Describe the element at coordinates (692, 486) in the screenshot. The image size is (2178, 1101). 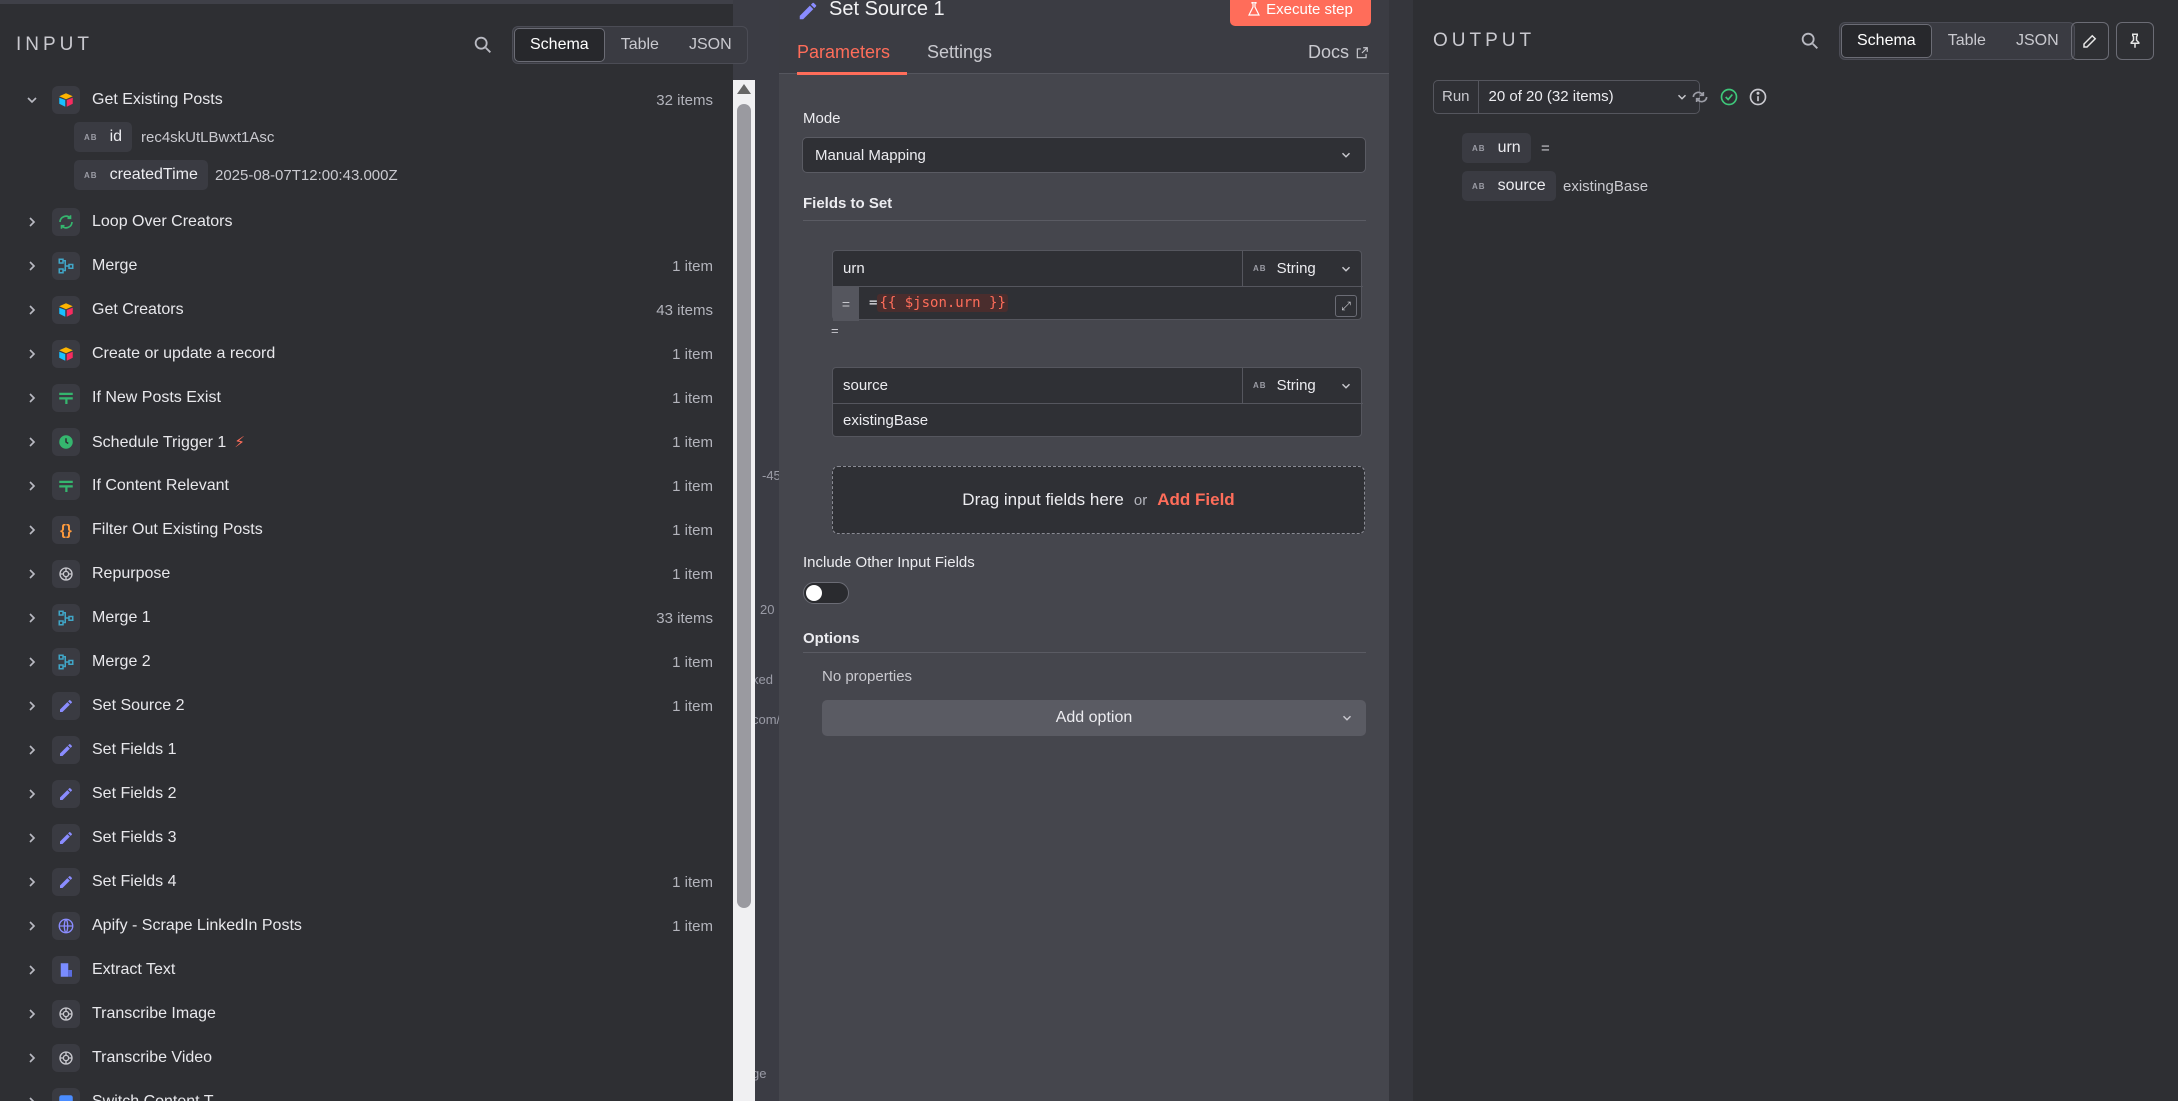
I see `schema-node-count: 1 item` at that location.